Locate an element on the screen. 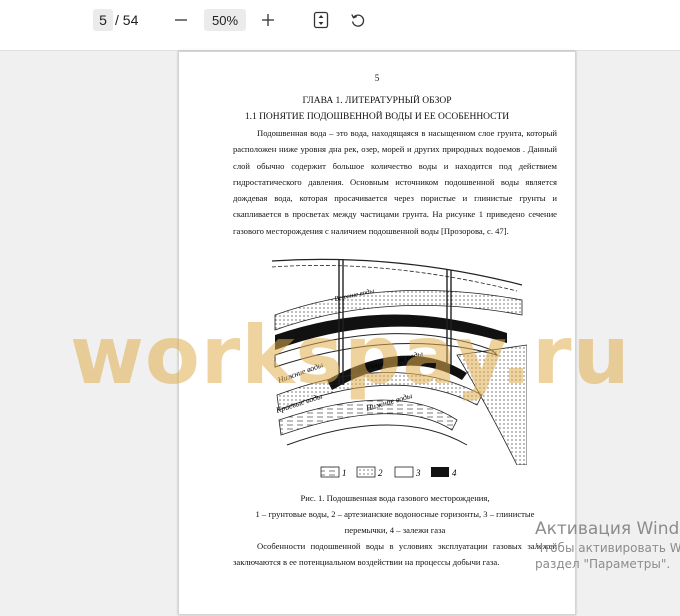 The width and height of the screenshot is (680, 616). fit-page-icon is located at coordinates (321, 20).